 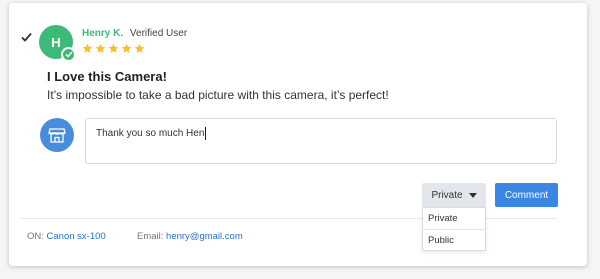 I want to click on privacy-option-private: Private, so click(x=454, y=218).